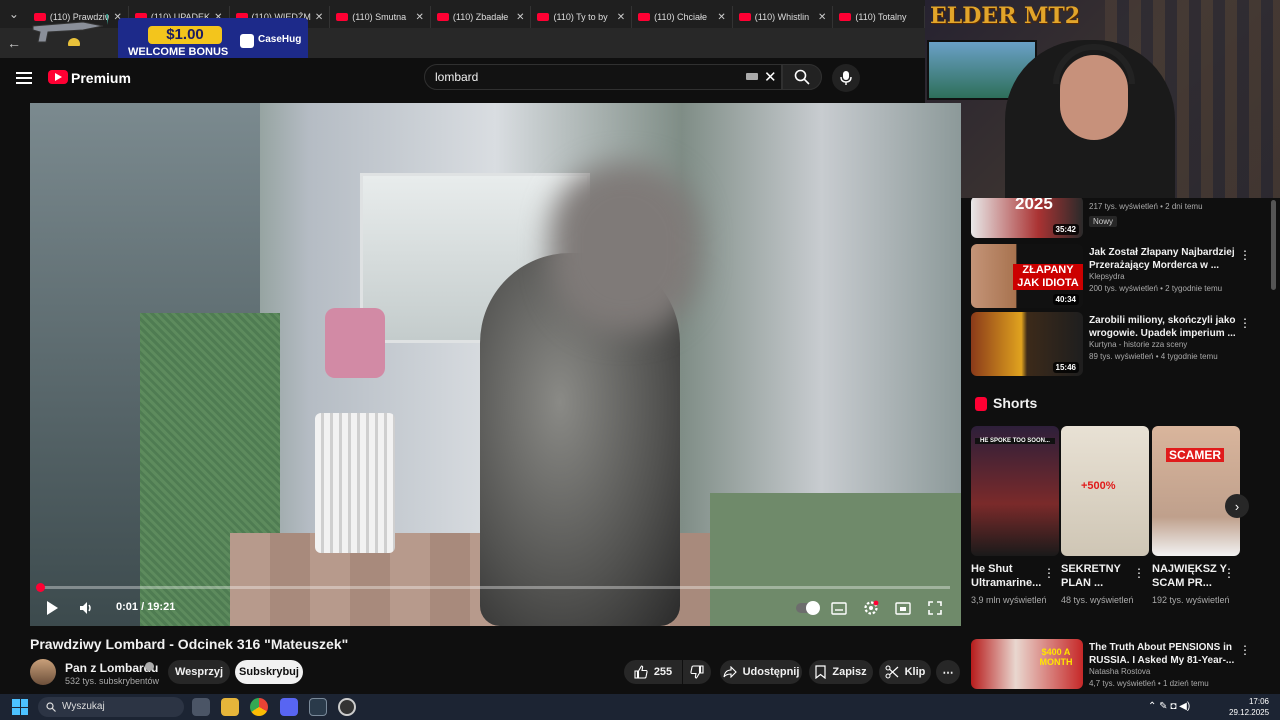 This screenshot has height=720, width=1280. What do you see at coordinates (849, 672) in the screenshot?
I see `save-label: Zapisz` at bounding box center [849, 672].